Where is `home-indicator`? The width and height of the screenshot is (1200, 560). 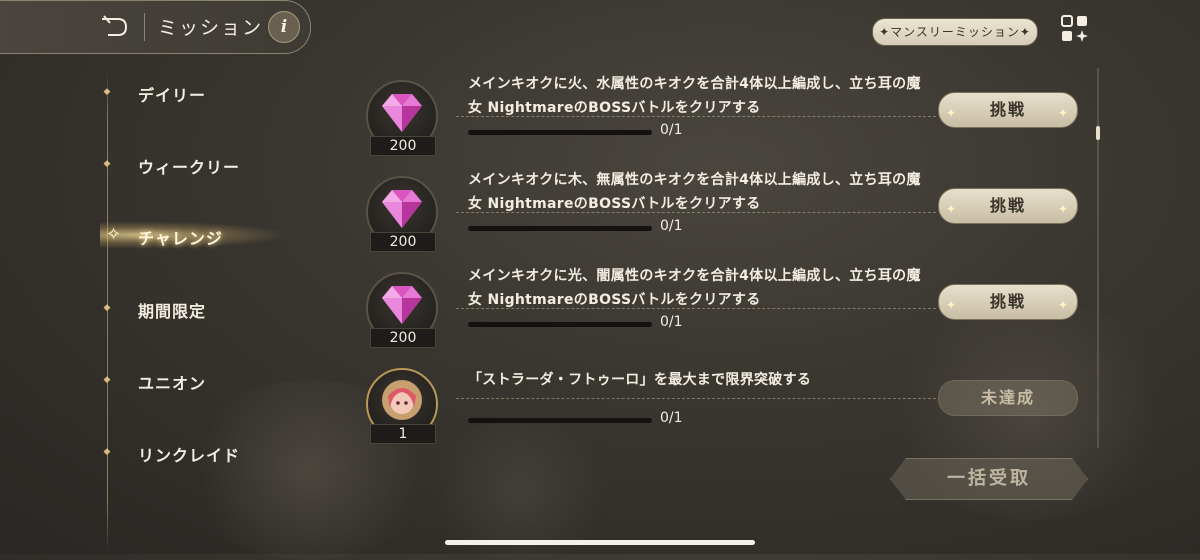
home-indicator is located at coordinates (600, 542).